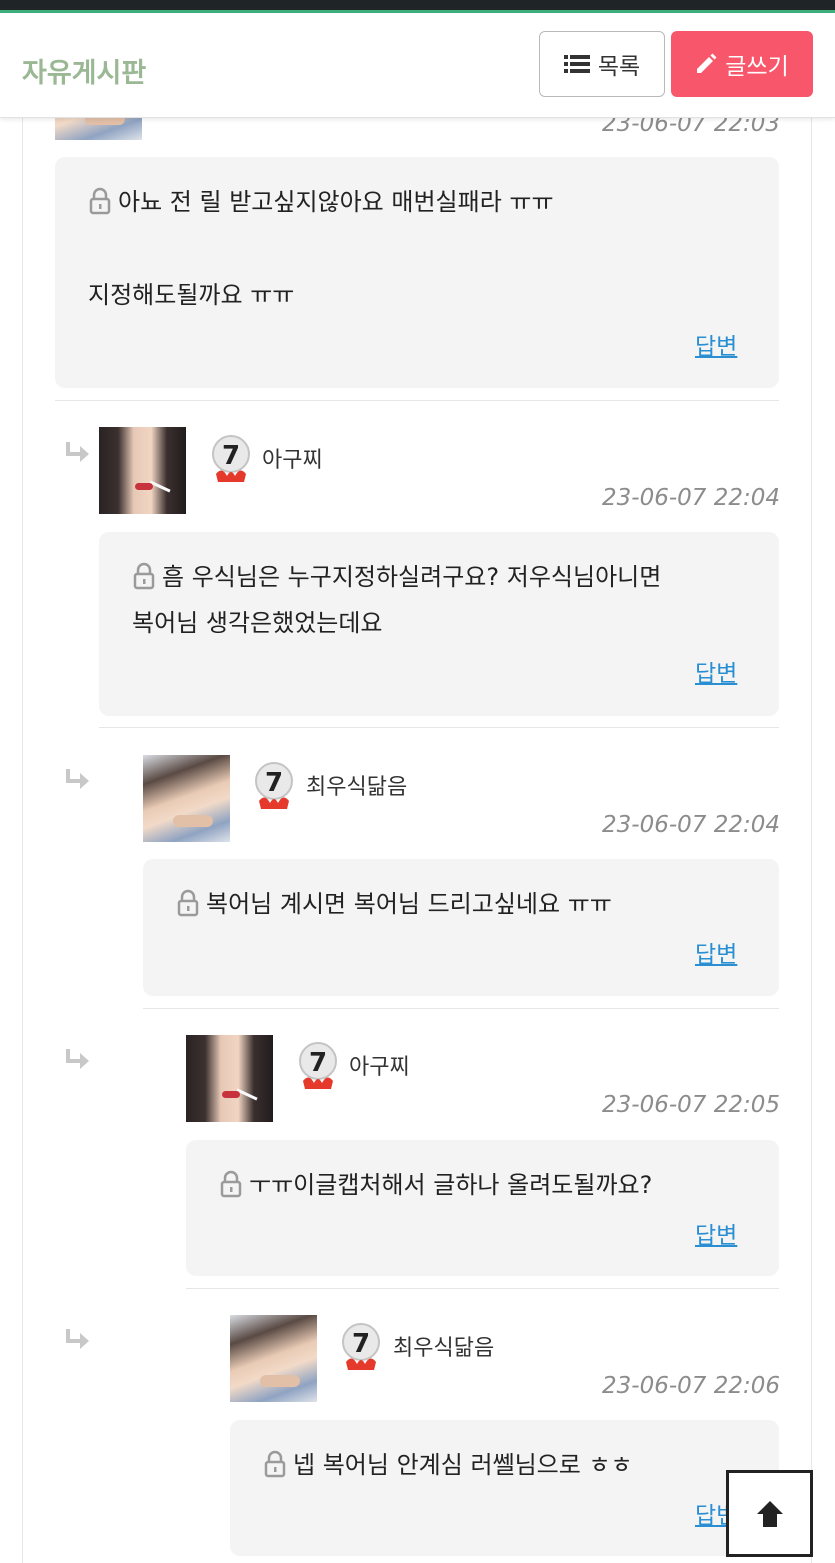 This screenshot has height=1563, width=835. Describe the element at coordinates (691, 1386) in the screenshot. I see `comment-date: 23-06-07 22:06` at that location.